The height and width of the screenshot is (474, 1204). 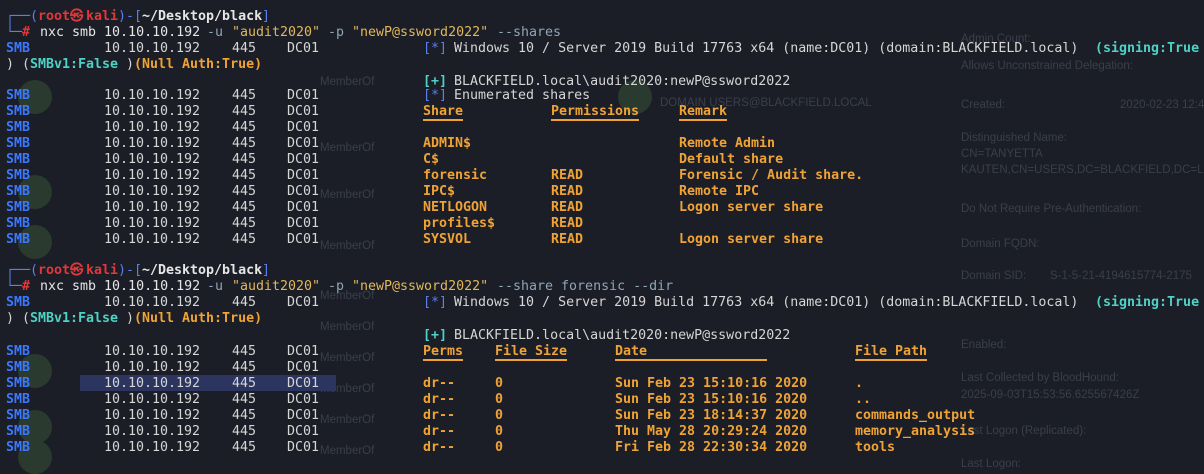 I want to click on column-header: Date, so click(x=631, y=351).